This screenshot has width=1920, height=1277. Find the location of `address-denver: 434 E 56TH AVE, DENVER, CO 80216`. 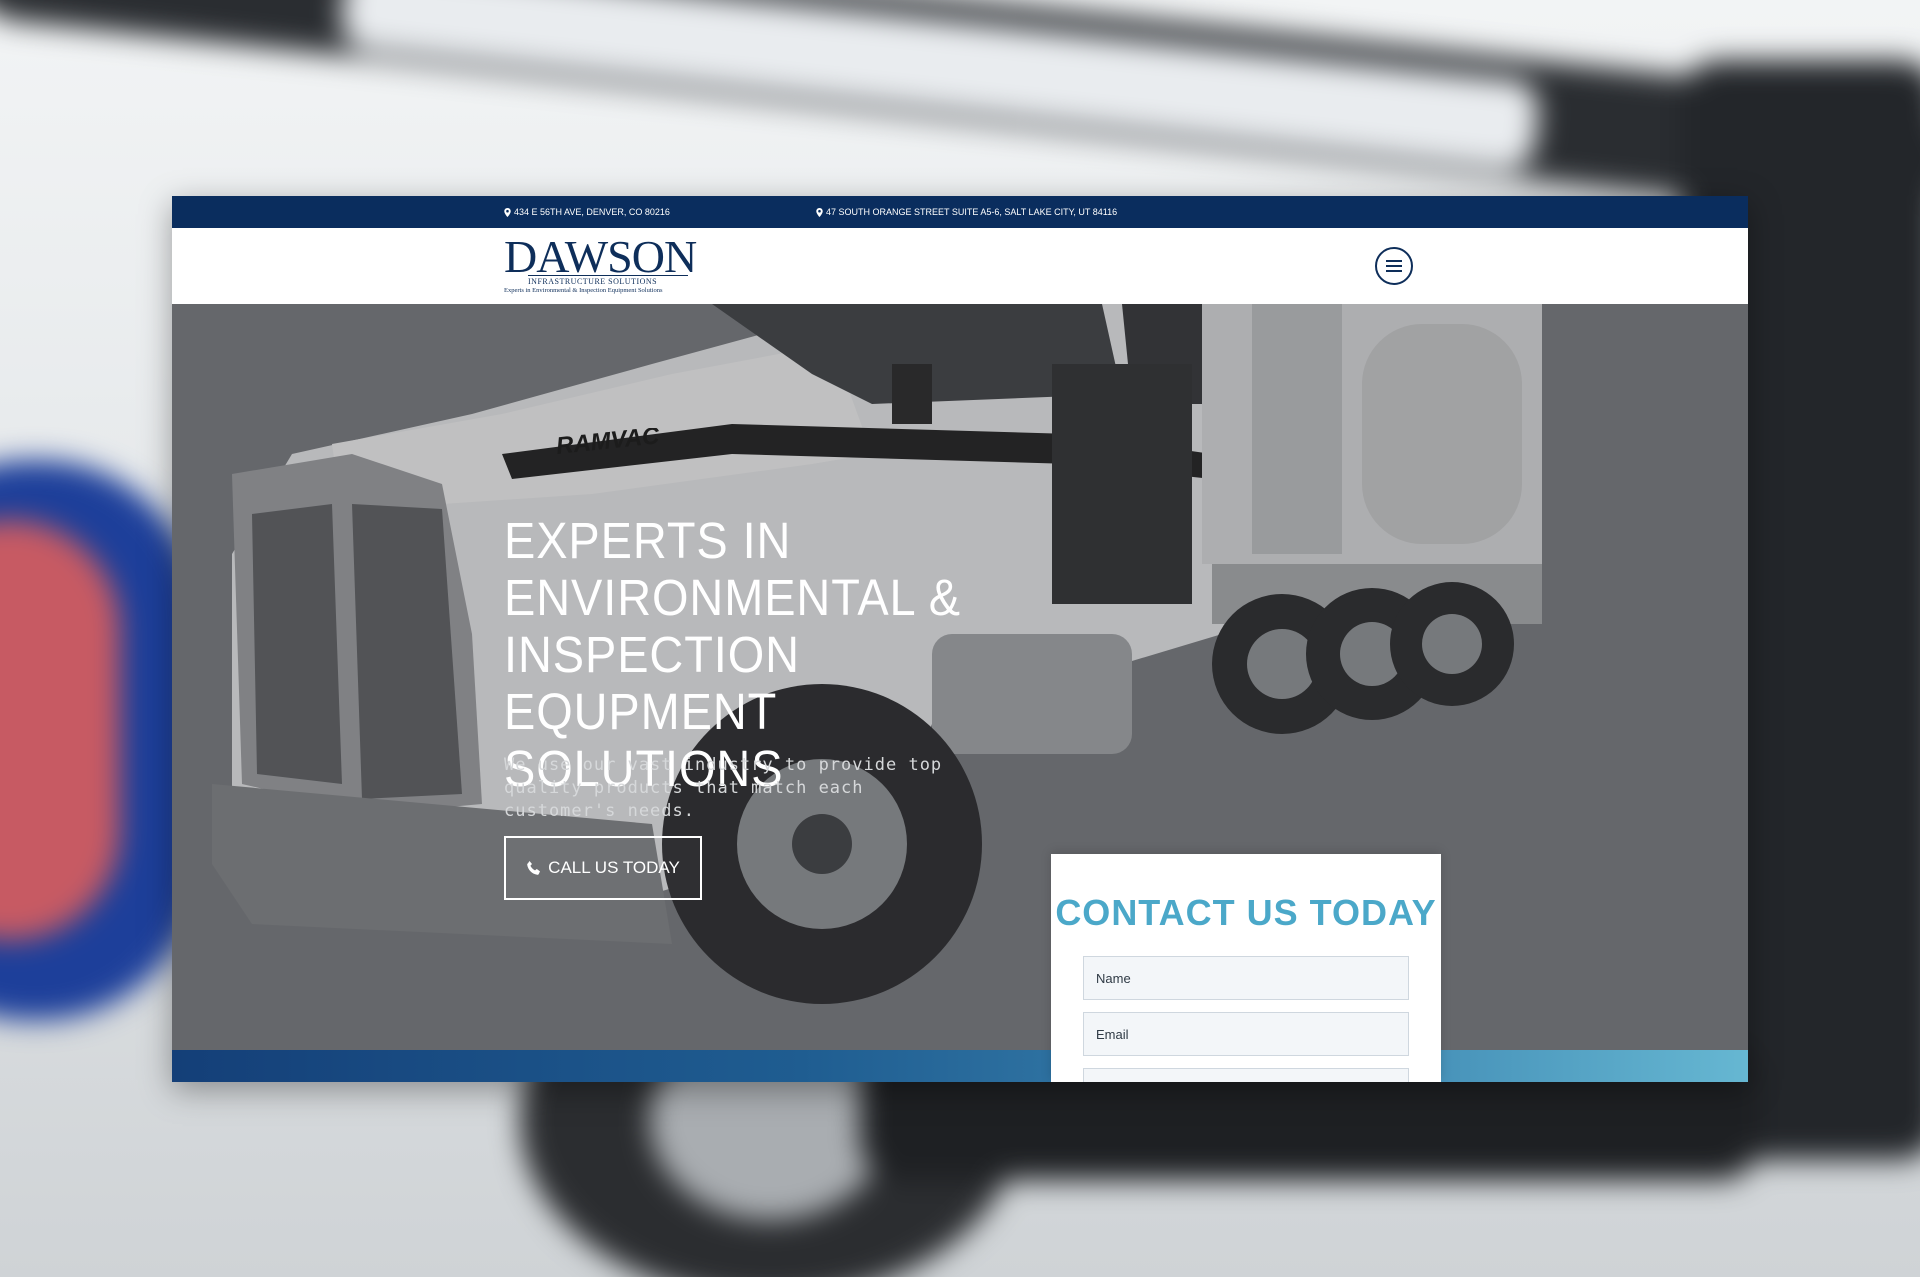

address-denver: 434 E 56TH AVE, DENVER, CO 80216 is located at coordinates (587, 212).